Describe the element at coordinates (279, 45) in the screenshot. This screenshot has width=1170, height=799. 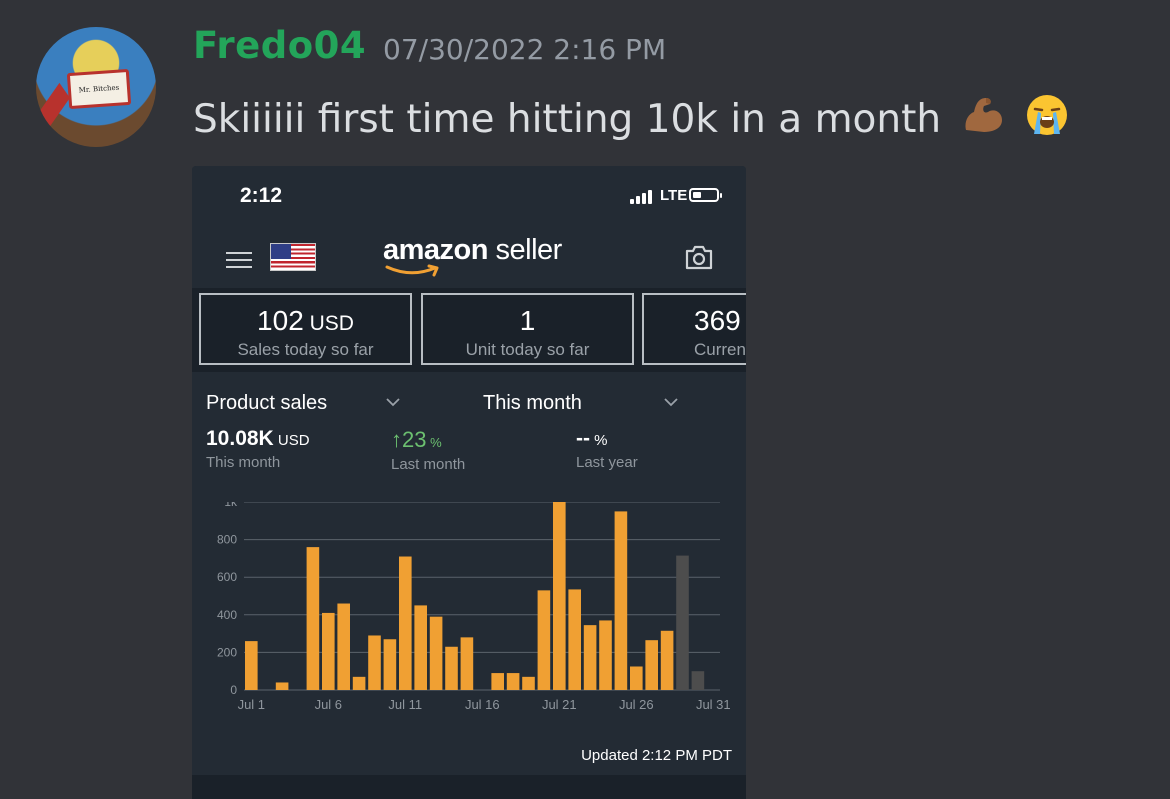
I see `username: Fredo04` at that location.